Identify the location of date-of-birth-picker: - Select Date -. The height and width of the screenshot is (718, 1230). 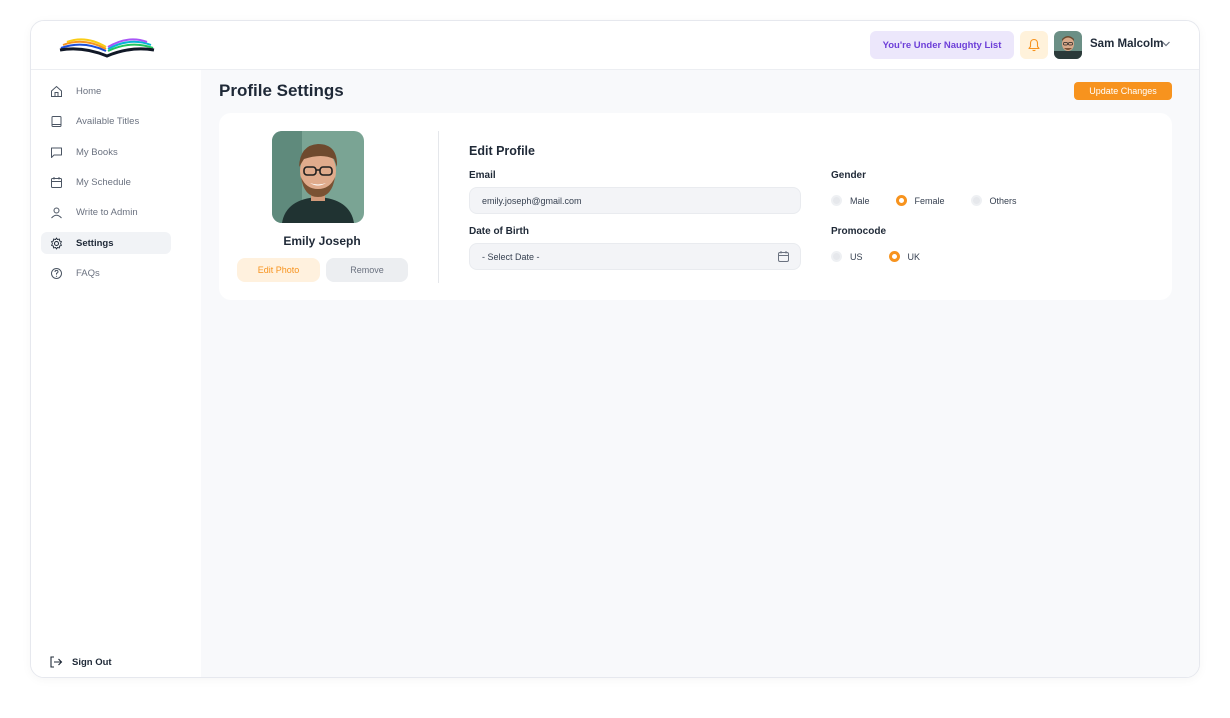
(635, 256).